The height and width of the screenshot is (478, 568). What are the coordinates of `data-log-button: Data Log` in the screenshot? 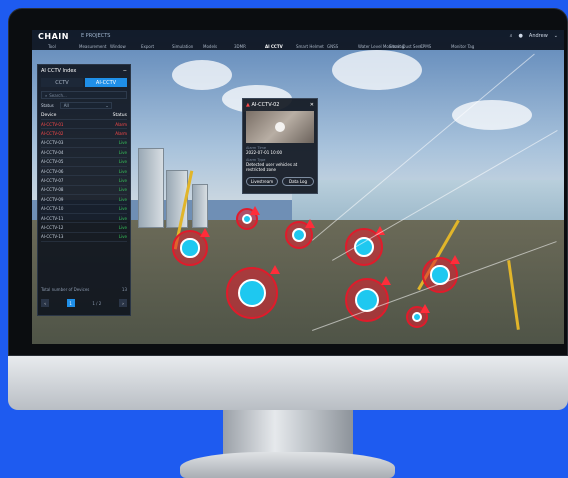 It's located at (298, 181).